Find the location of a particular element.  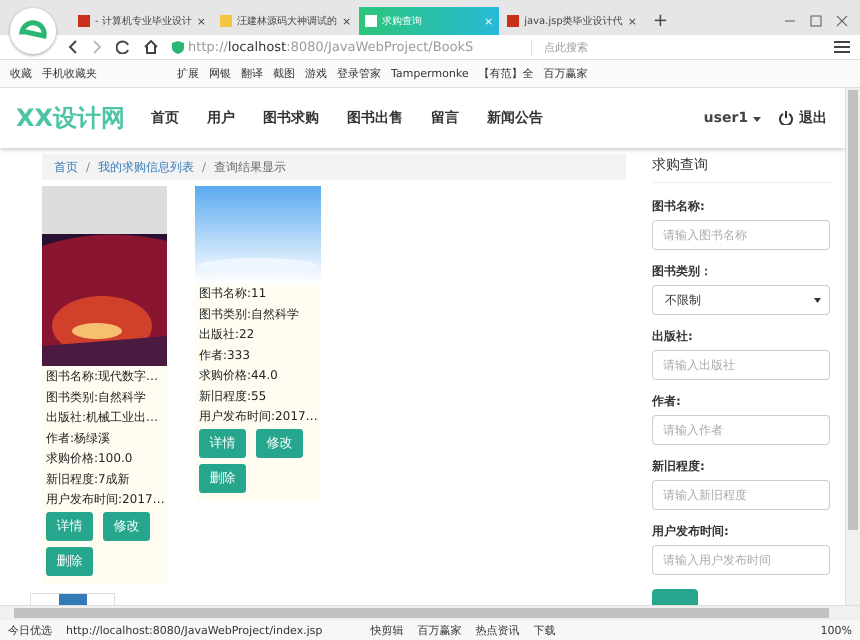

bookmark-item: 游戏 is located at coordinates (316, 73).